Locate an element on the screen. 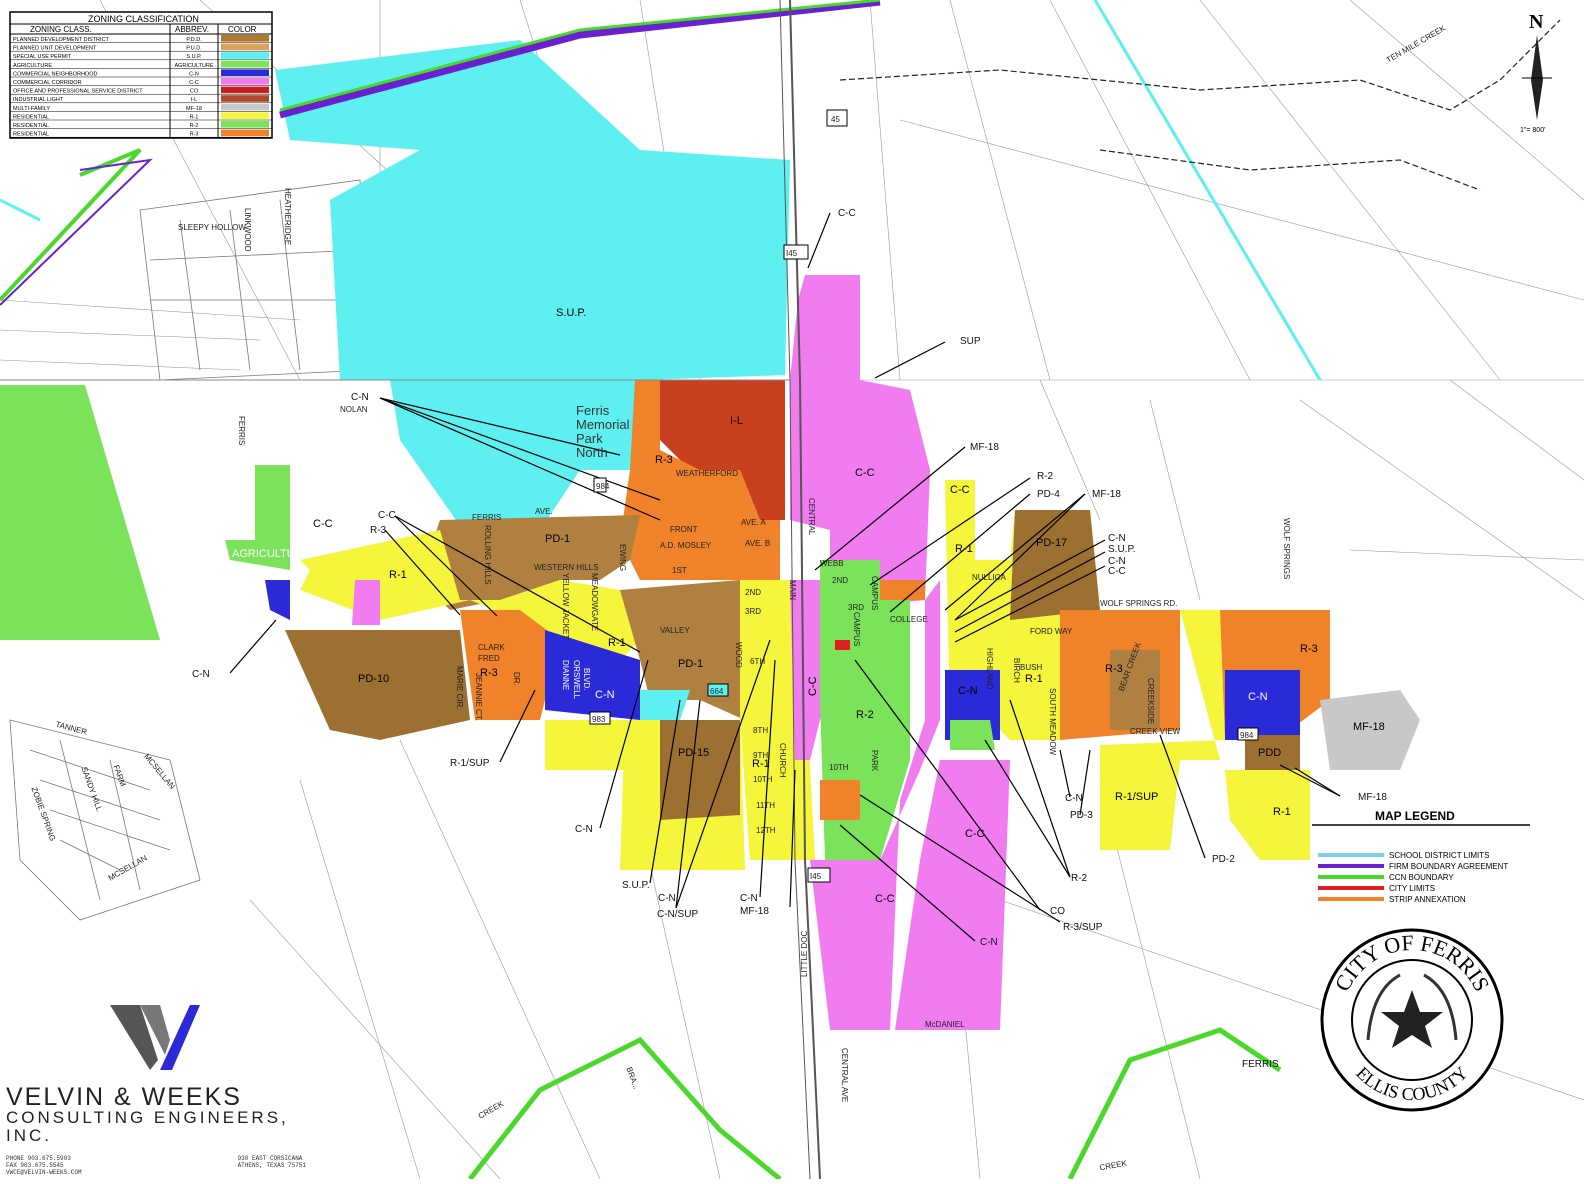 Image resolution: width=1584 pixels, height=1184 pixels. street-label: CLARK is located at coordinates (491, 647).